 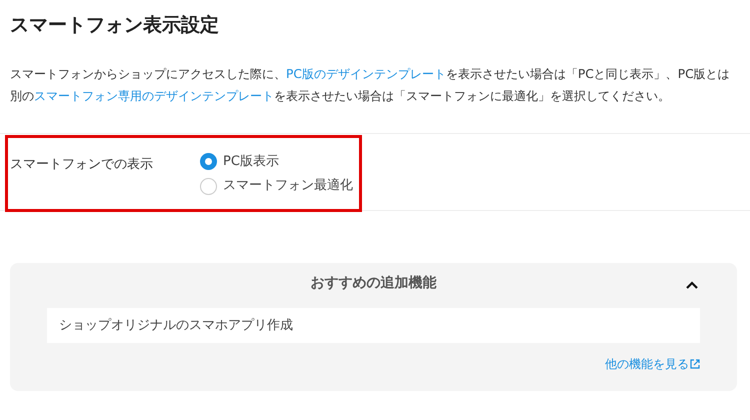 What do you see at coordinates (115, 25) in the screenshot?
I see `page-title: スマートフォン表示設定` at bounding box center [115, 25].